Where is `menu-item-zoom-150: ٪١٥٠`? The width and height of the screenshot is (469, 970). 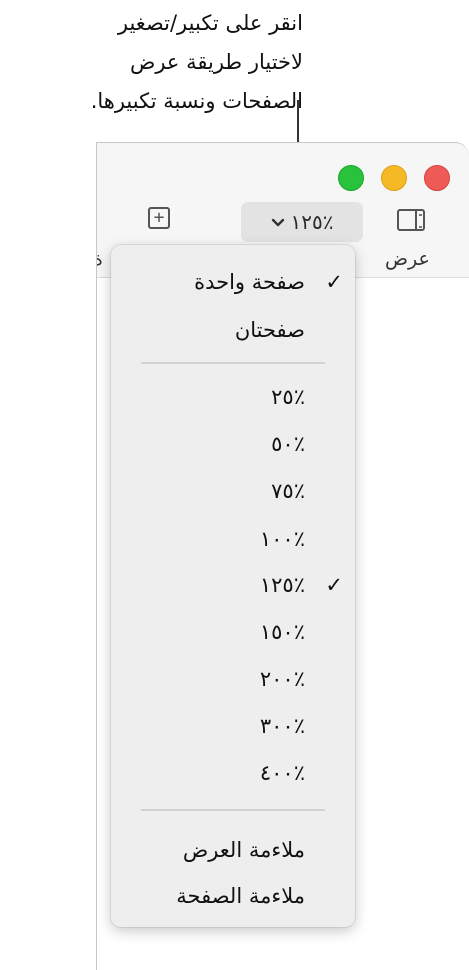
menu-item-zoom-150: ٪١٥٠ is located at coordinates (282, 632).